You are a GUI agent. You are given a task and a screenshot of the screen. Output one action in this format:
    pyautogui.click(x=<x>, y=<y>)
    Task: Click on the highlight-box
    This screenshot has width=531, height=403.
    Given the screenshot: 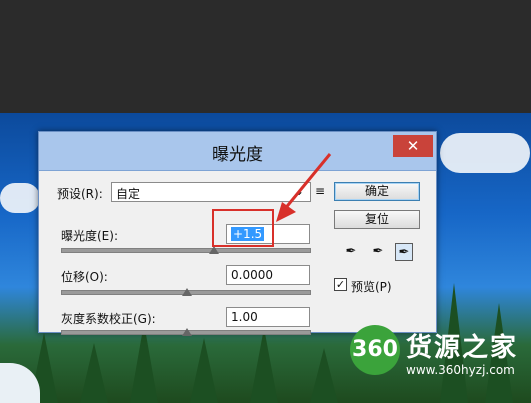 What is the action you would take?
    pyautogui.click(x=243, y=228)
    